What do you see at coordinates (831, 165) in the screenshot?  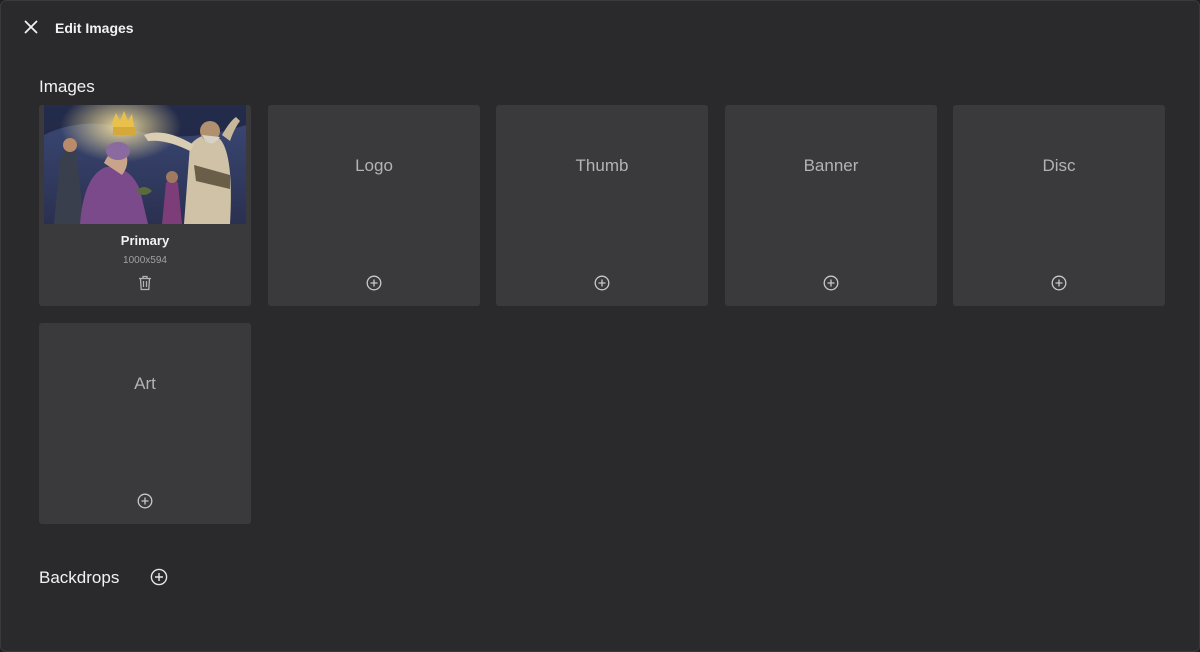 I see `banner-label: Banner` at bounding box center [831, 165].